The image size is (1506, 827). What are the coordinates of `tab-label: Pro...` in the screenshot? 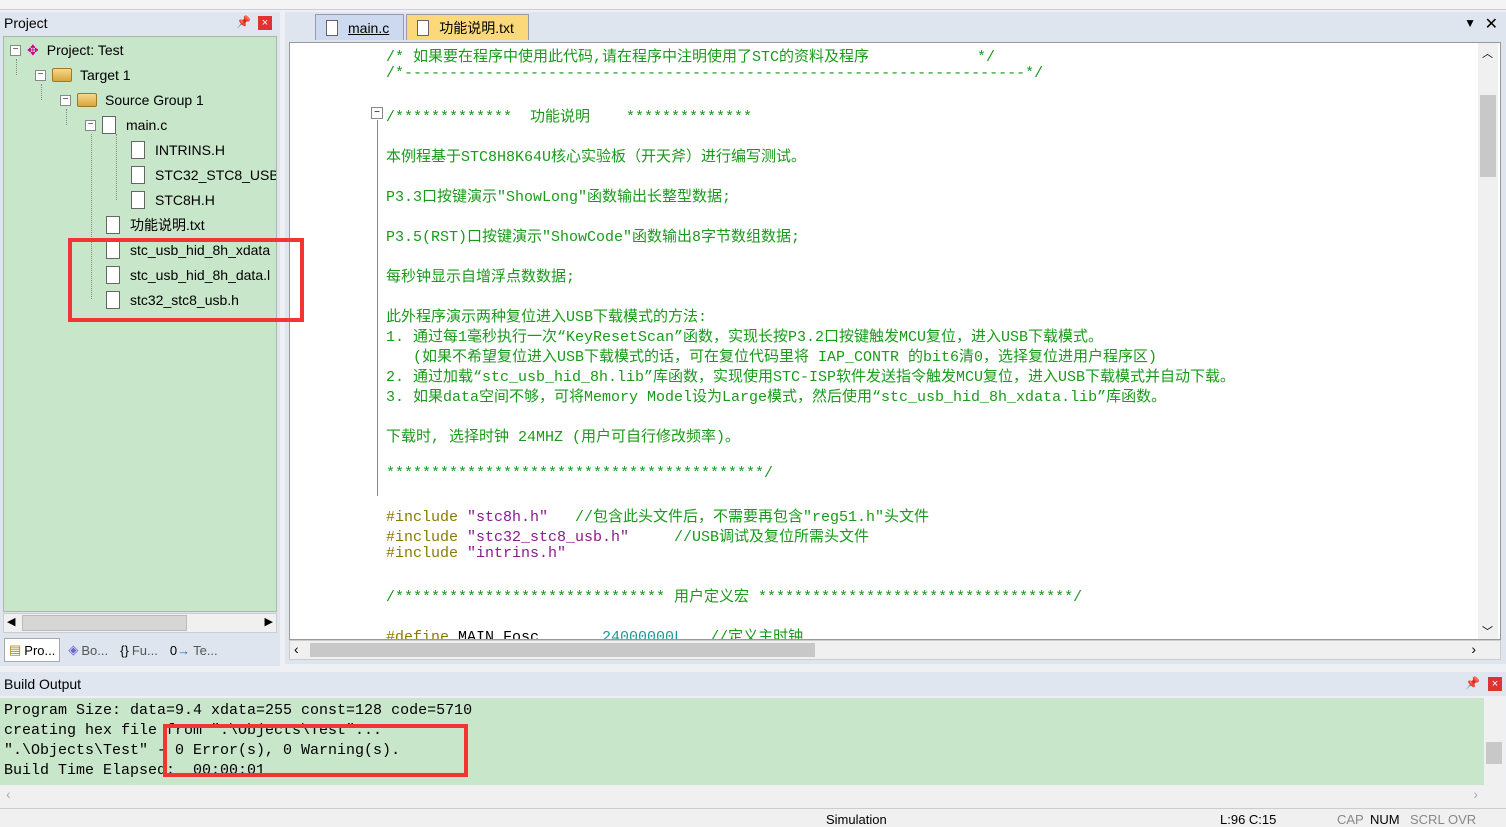 It's located at (40, 650).